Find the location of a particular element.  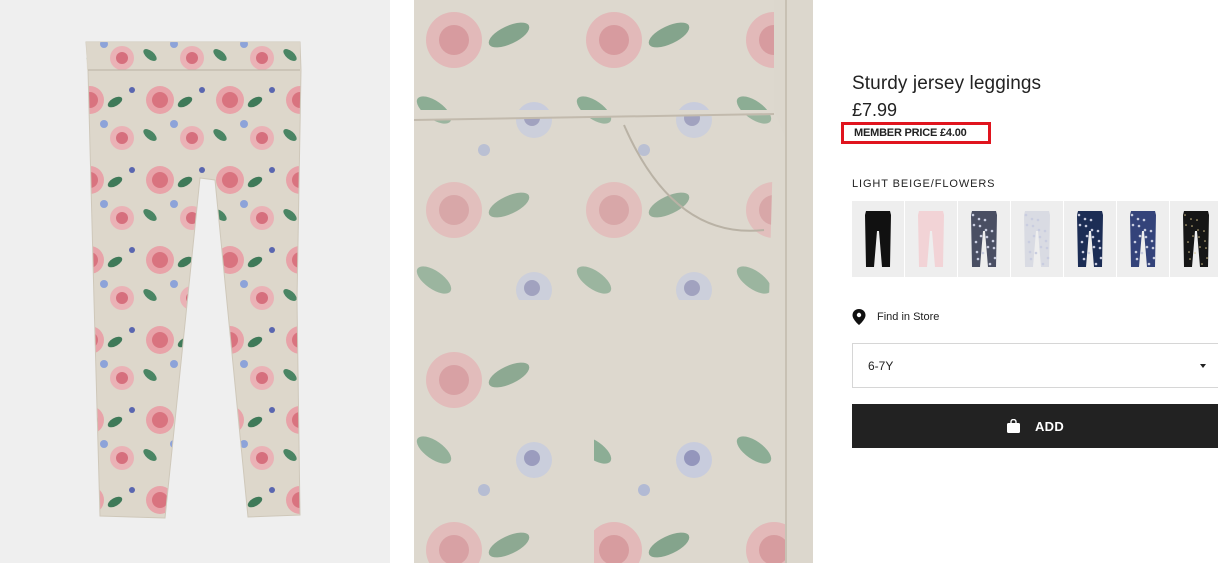

selected-color-name: LIGHT BEIGE/FLOWERS is located at coordinates (924, 184).